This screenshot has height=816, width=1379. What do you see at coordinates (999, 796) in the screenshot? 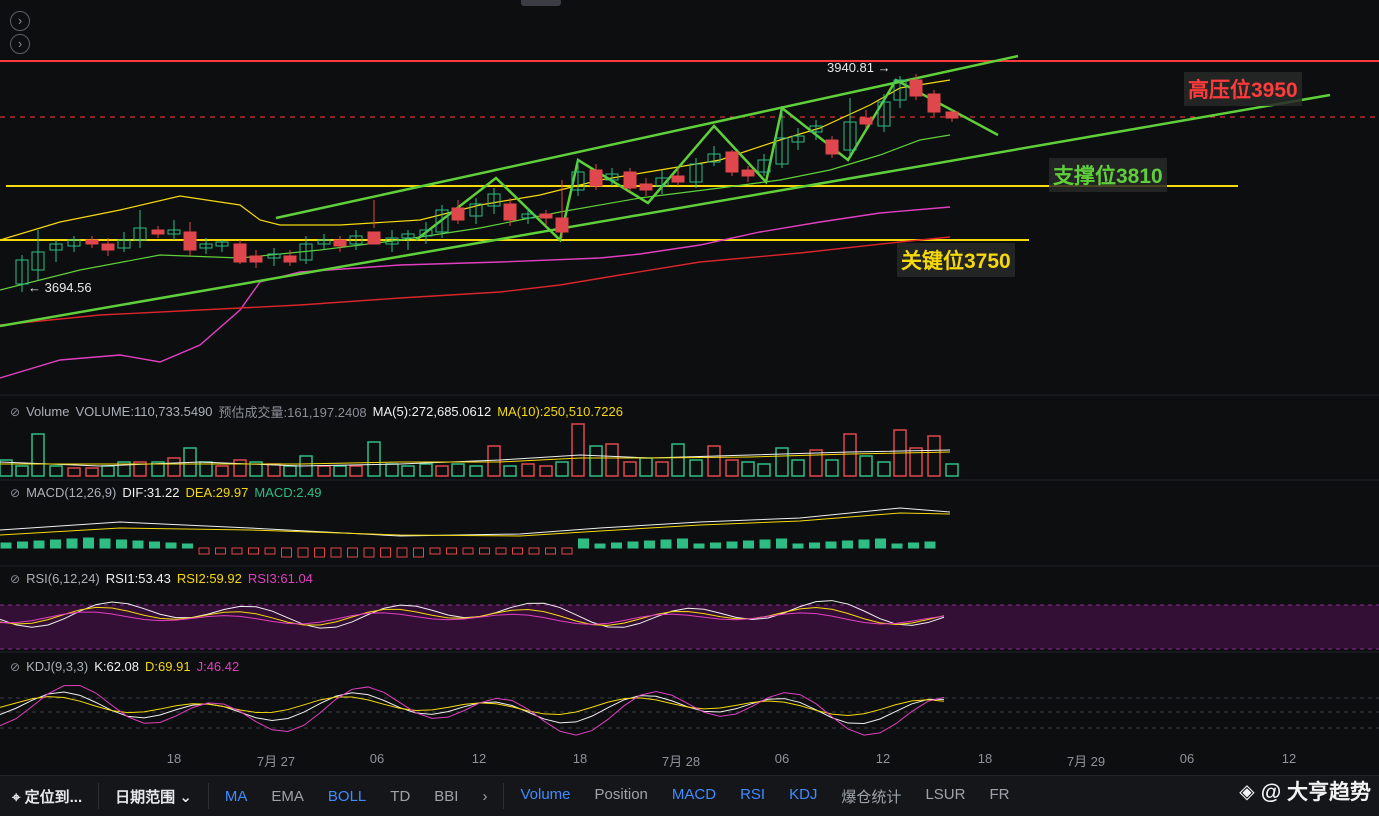
I see `indicator-tab-7: FR` at bounding box center [999, 796].